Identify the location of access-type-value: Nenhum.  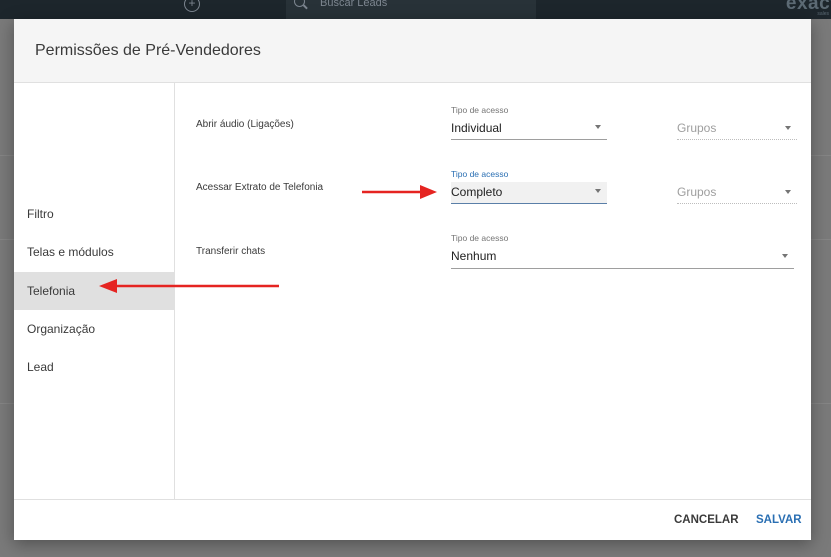
(474, 256).